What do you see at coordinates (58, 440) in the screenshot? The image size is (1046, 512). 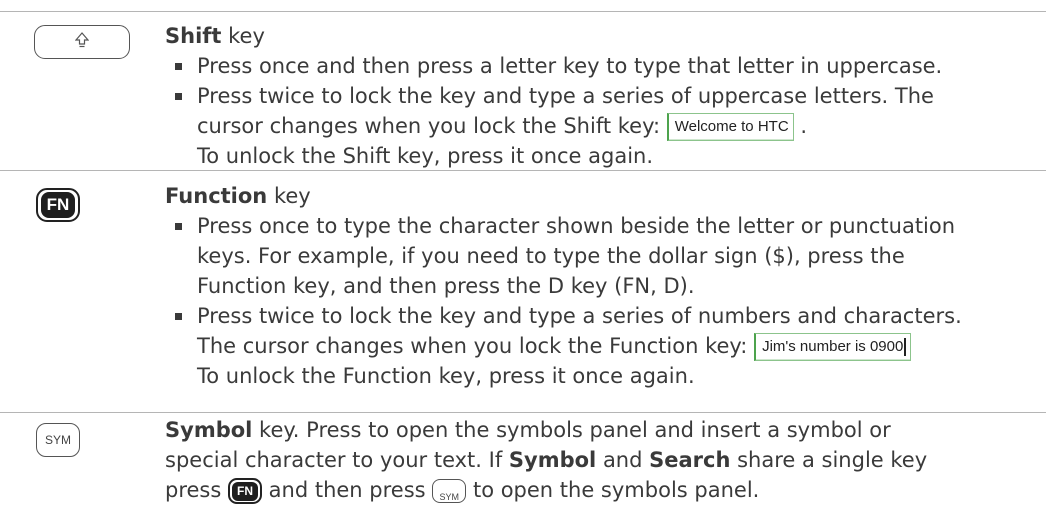 I see `sym-key-graphic: SYM` at bounding box center [58, 440].